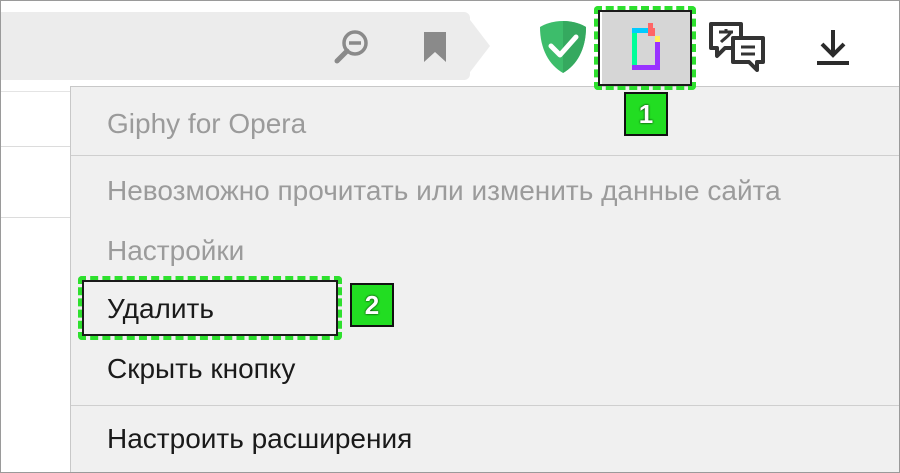 The image size is (900, 473). Describe the element at coordinates (210, 308) in the screenshot. I see `highlight-frame-remove` at that location.